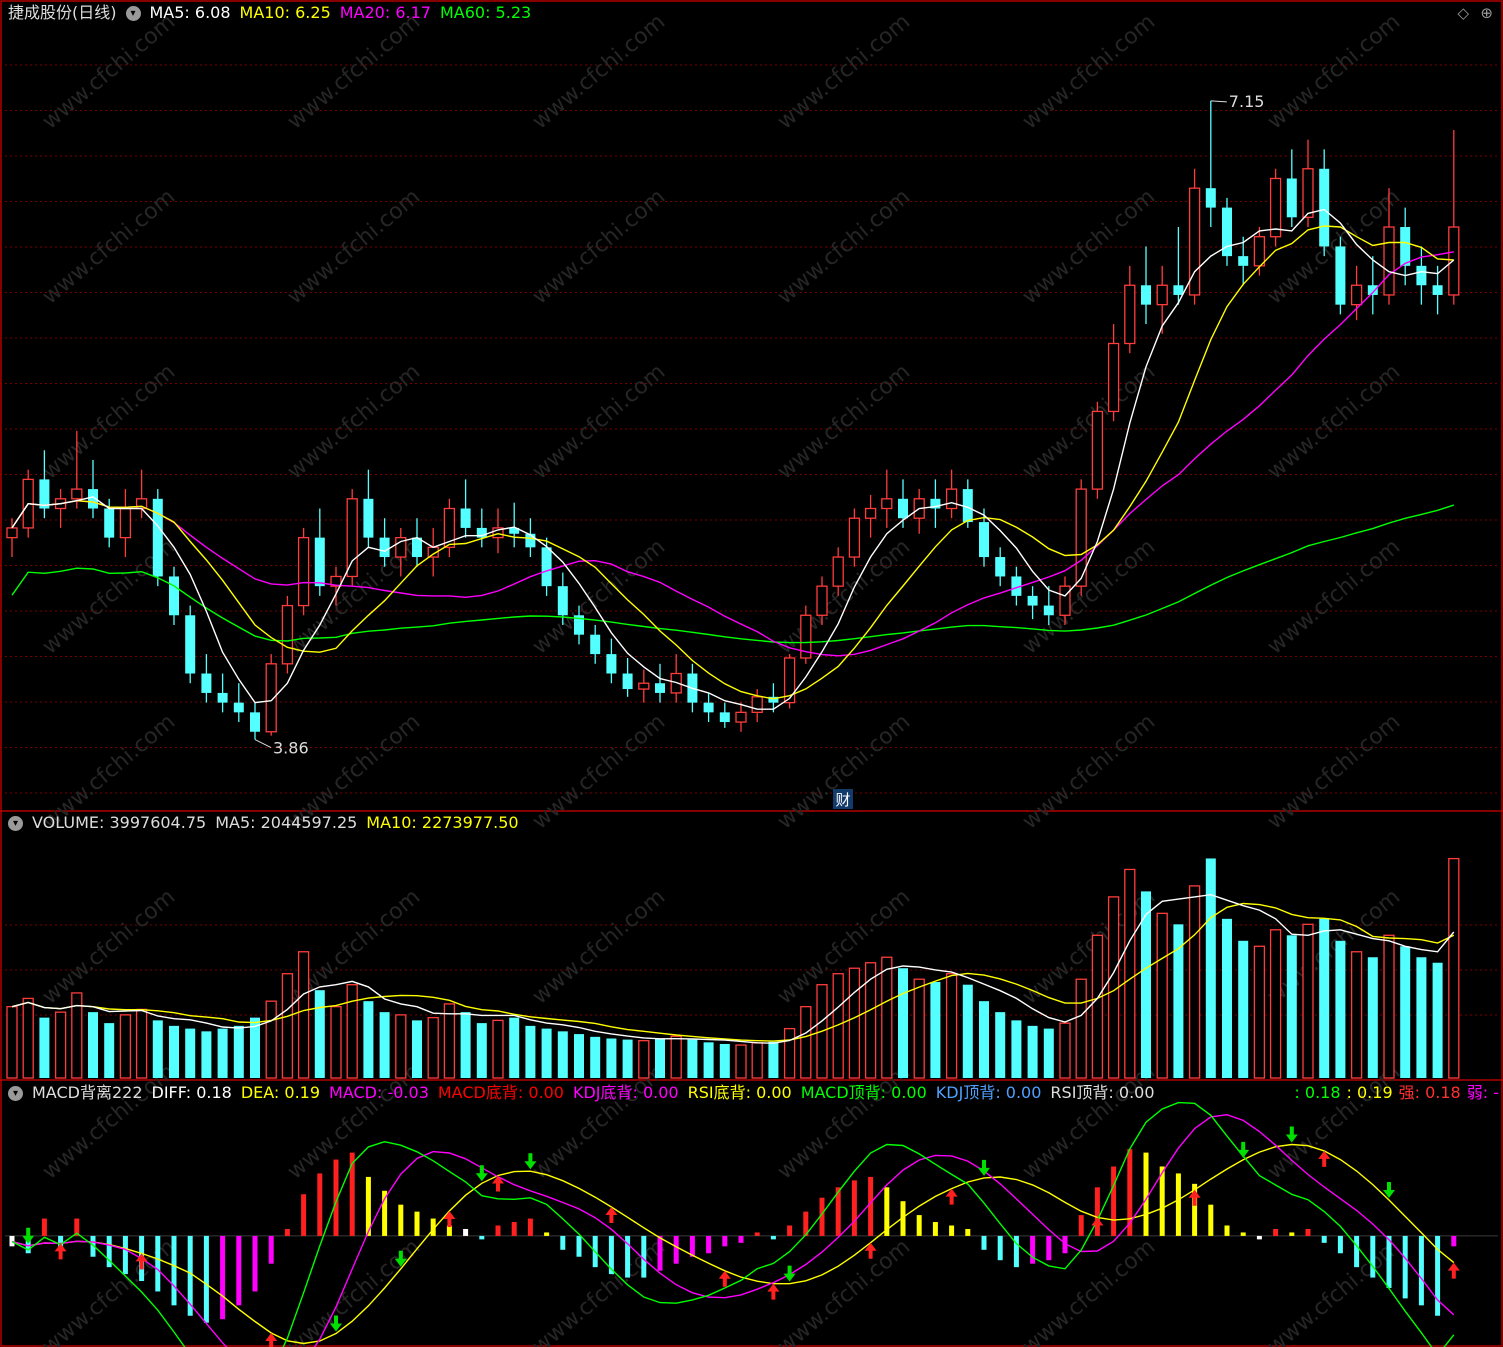 The width and height of the screenshot is (1503, 1347). I want to click on macd-readout: MACD: -0.03, so click(379, 1092).